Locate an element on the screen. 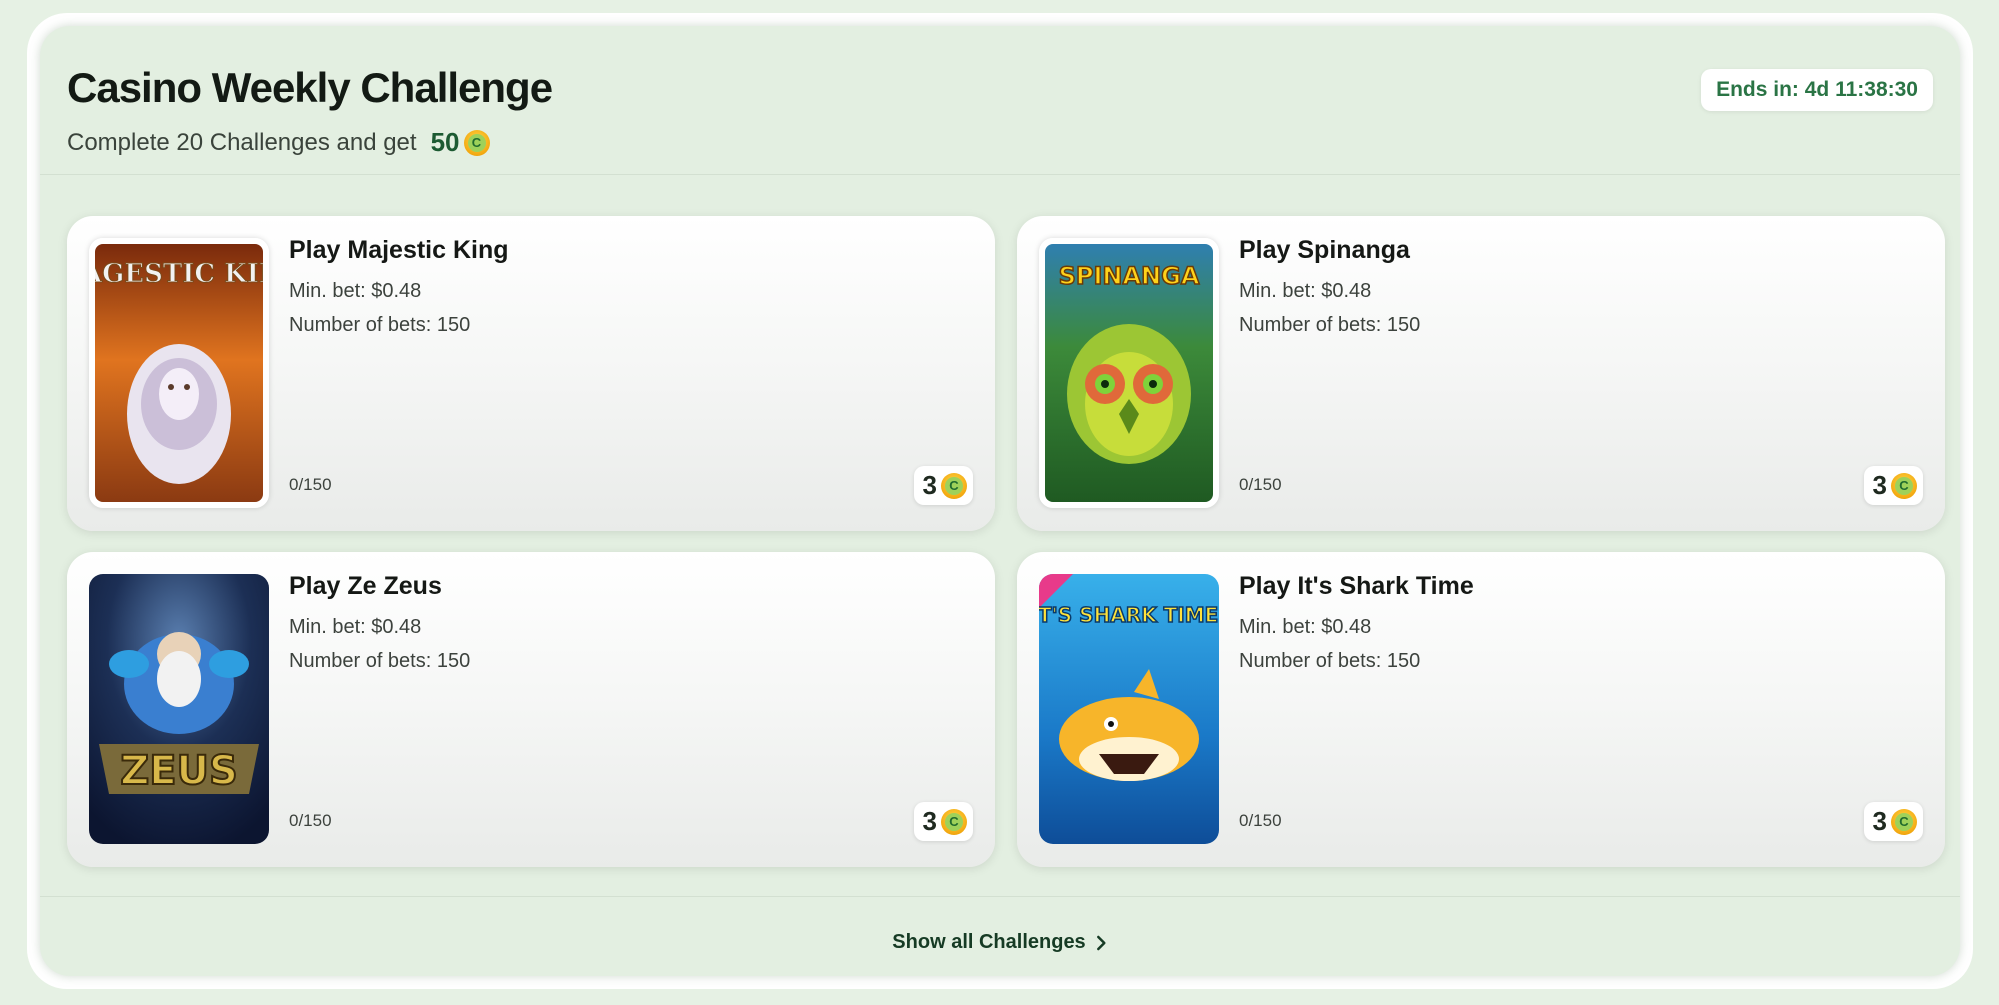 The width and height of the screenshot is (1999, 1005). svg-text: MAGESTIC KING is located at coordinates (179, 274).